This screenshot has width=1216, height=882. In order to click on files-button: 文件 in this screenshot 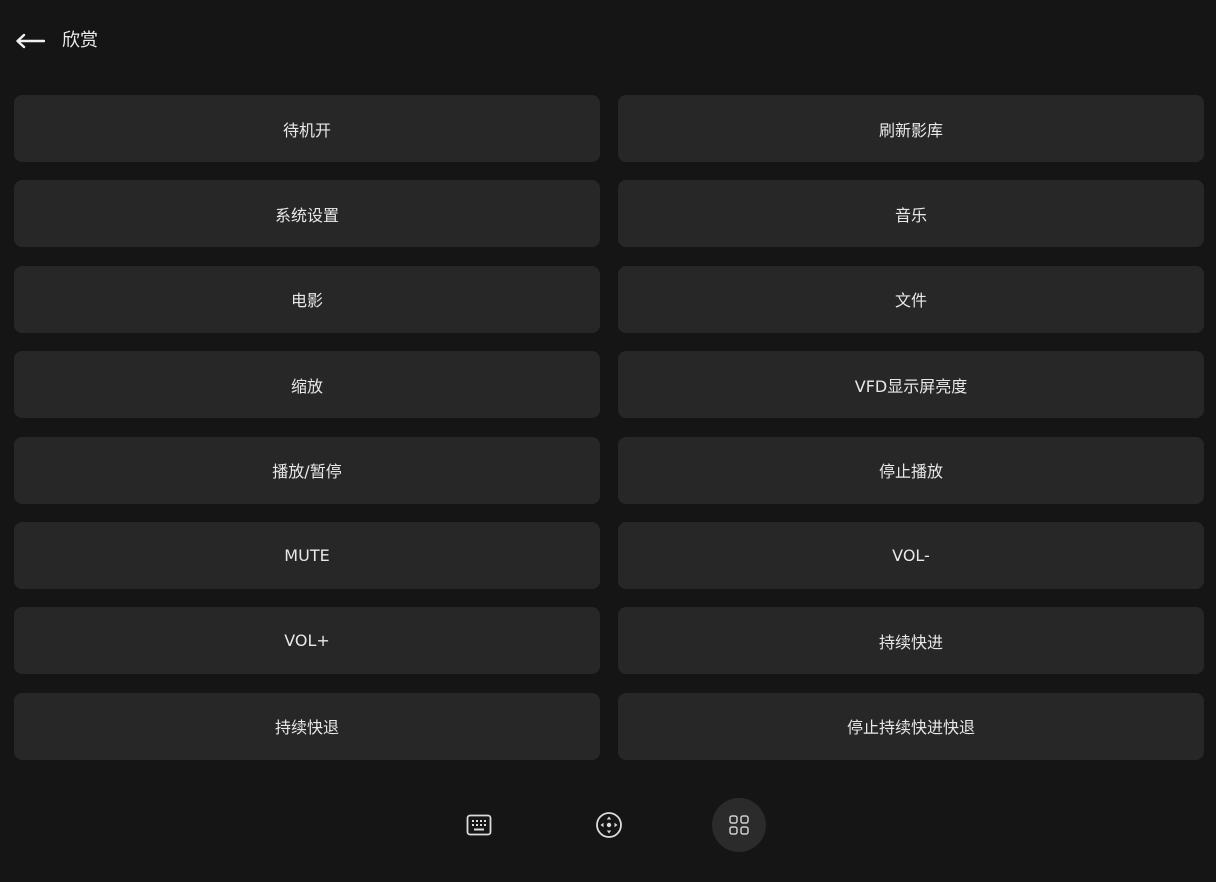, I will do `click(911, 299)`.